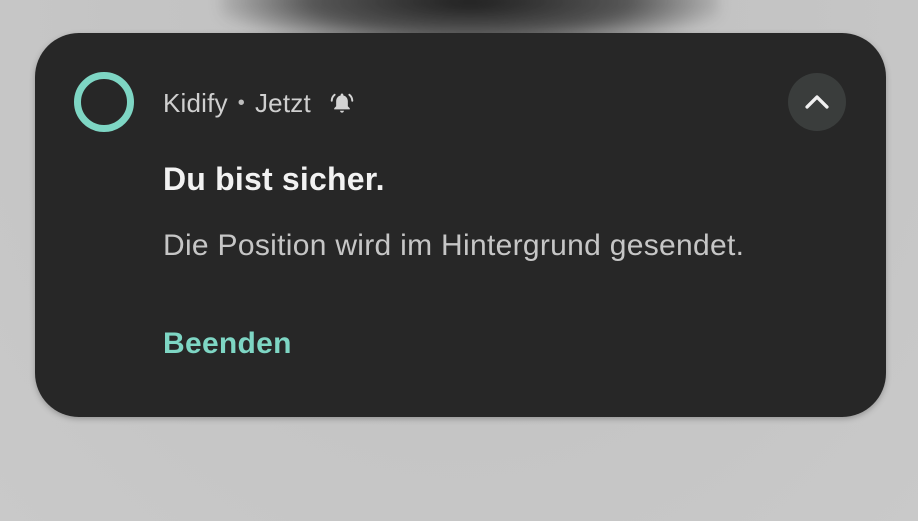 The height and width of the screenshot is (521, 918). What do you see at coordinates (195, 102) in the screenshot?
I see `app-name: Kidify` at bounding box center [195, 102].